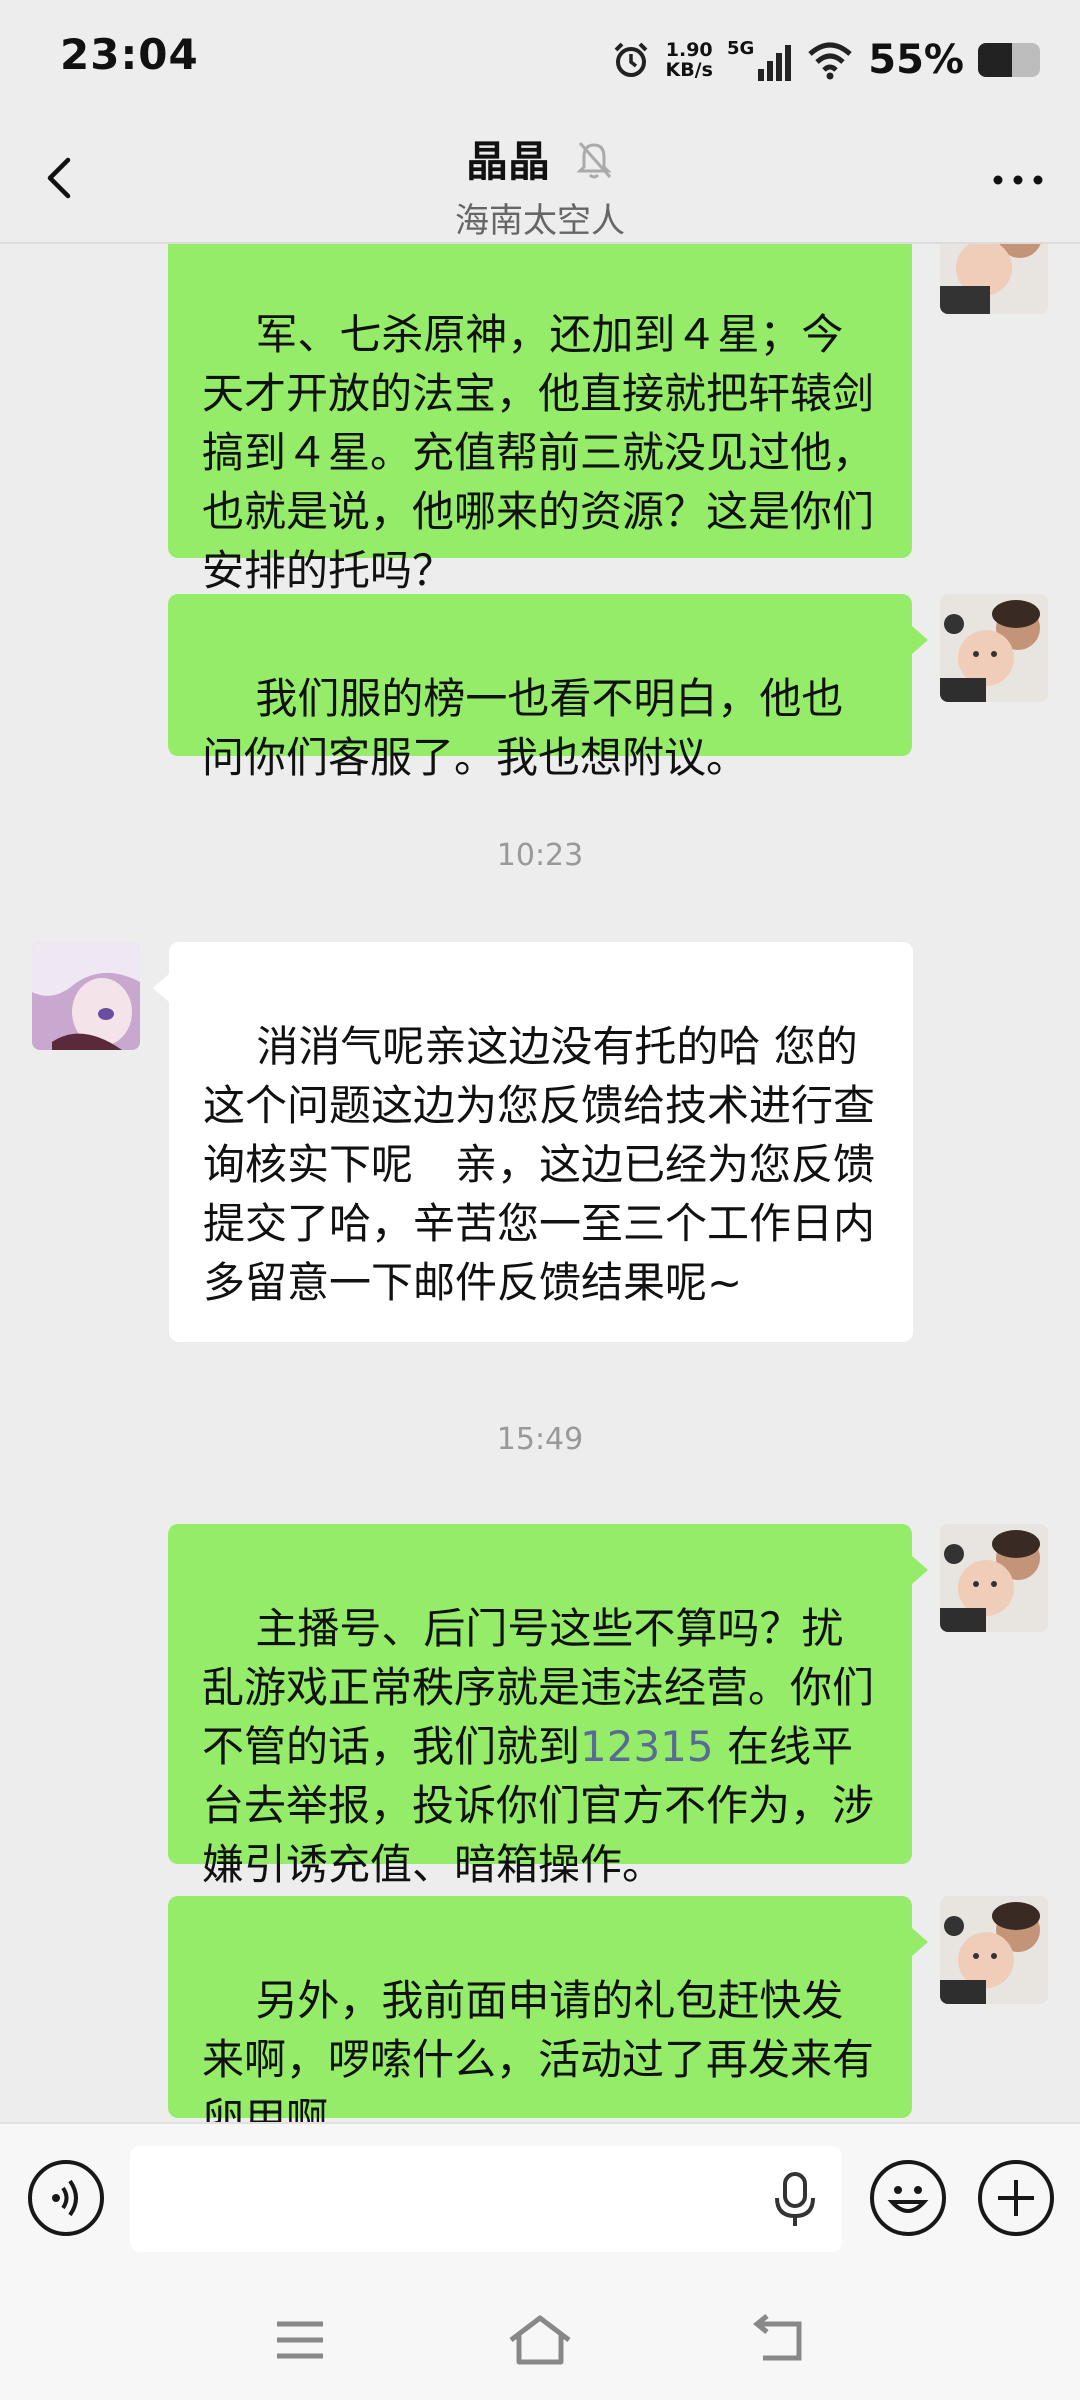 The width and height of the screenshot is (1080, 2400). Describe the element at coordinates (647, 1746) in the screenshot. I see `phone-number-link: 12315` at that location.